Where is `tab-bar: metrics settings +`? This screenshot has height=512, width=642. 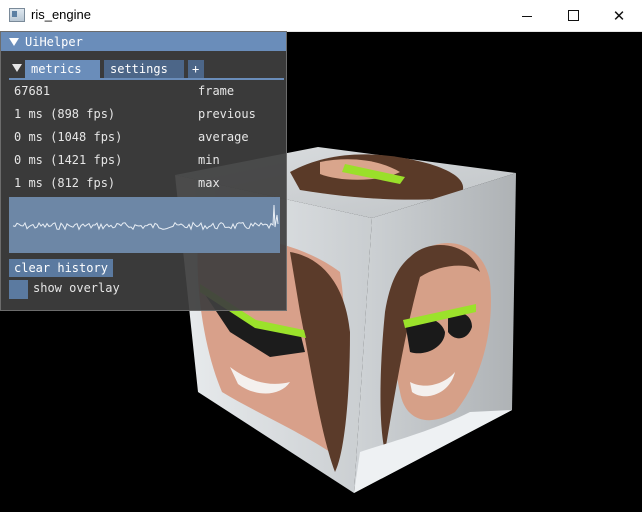 tab-bar: metrics settings + is located at coordinates (146, 69).